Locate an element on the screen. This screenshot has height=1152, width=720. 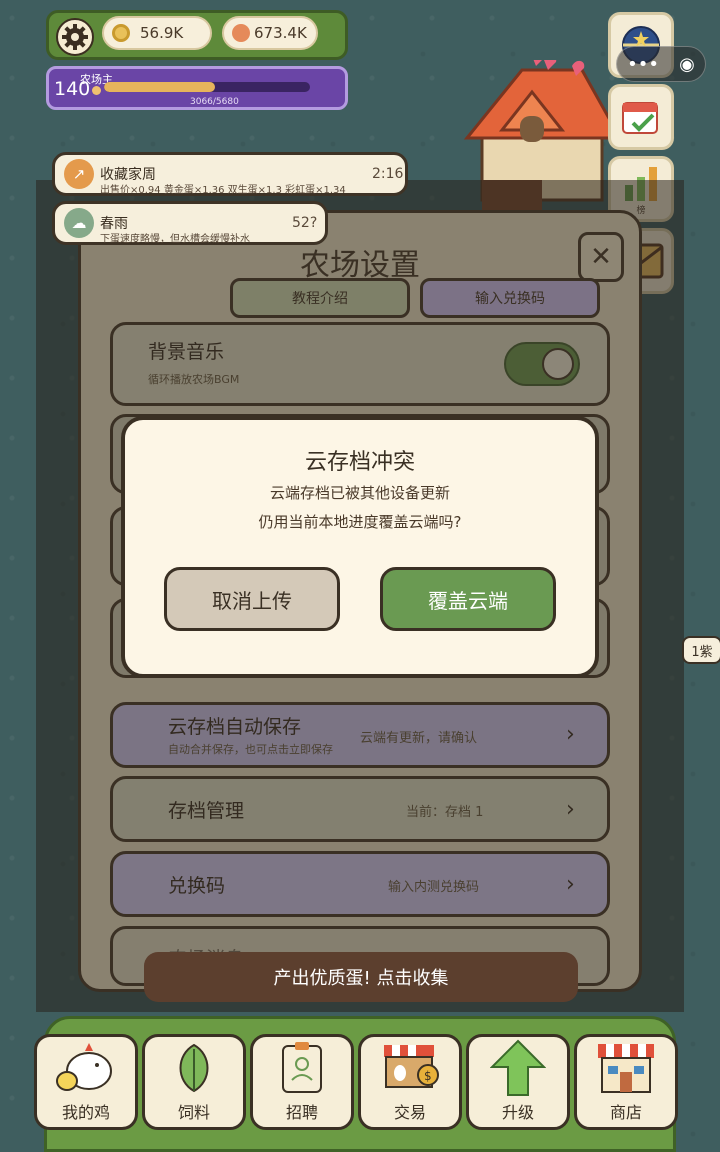
redeem-code-label: 输入兑换码 is located at coordinates (510, 299).